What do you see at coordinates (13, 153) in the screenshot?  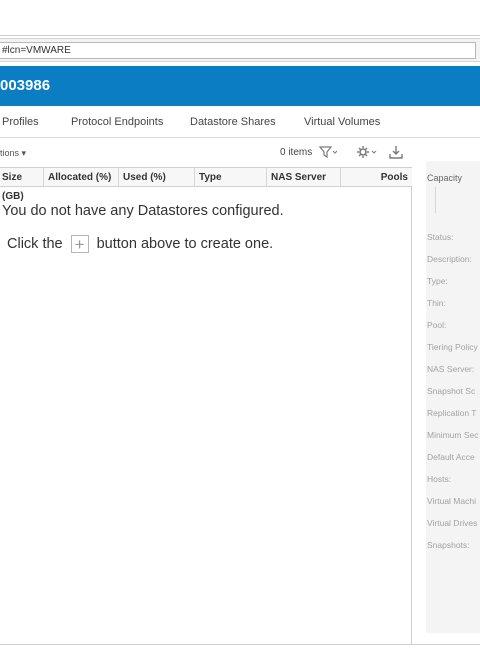 I see `more-actions-menu: tions ▾` at bounding box center [13, 153].